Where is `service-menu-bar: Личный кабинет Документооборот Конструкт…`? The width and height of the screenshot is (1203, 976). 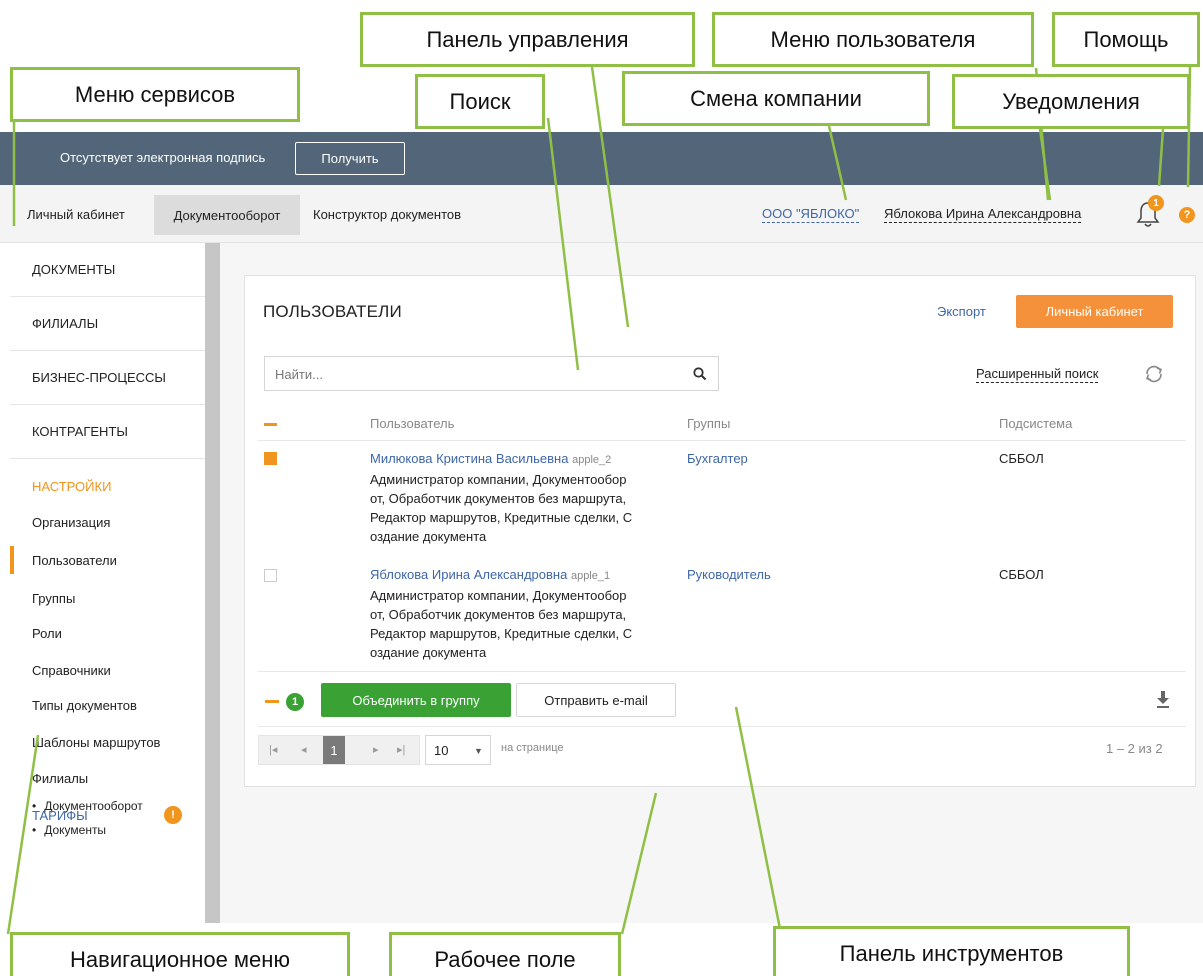 service-menu-bar: Личный кабинет Документооборот Конструкт… is located at coordinates (601, 214).